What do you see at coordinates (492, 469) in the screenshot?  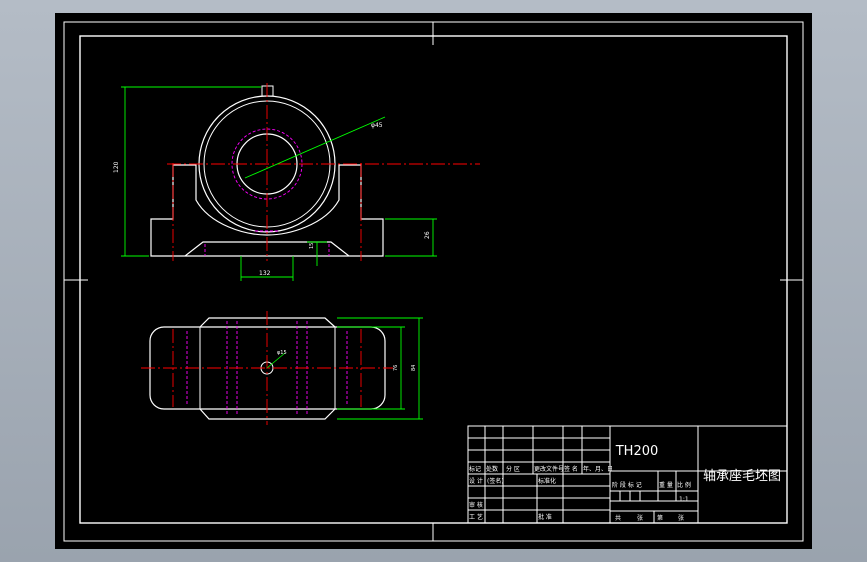 I see `rev-count: 处数` at bounding box center [492, 469].